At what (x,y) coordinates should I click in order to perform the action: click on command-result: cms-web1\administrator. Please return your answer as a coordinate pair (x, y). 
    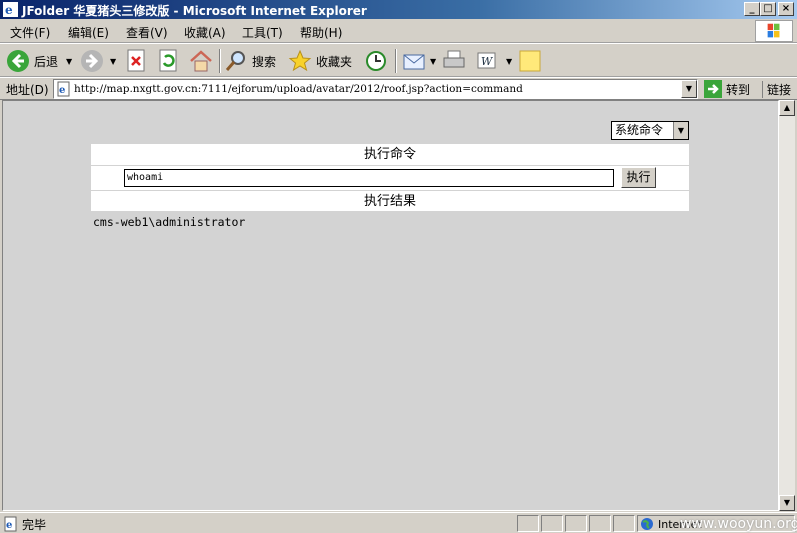
    Looking at the image, I should click on (169, 222).